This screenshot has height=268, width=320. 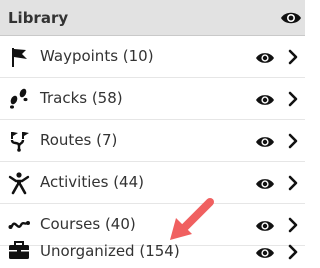 I want to click on briefcase-icon, so click(x=19, y=249).